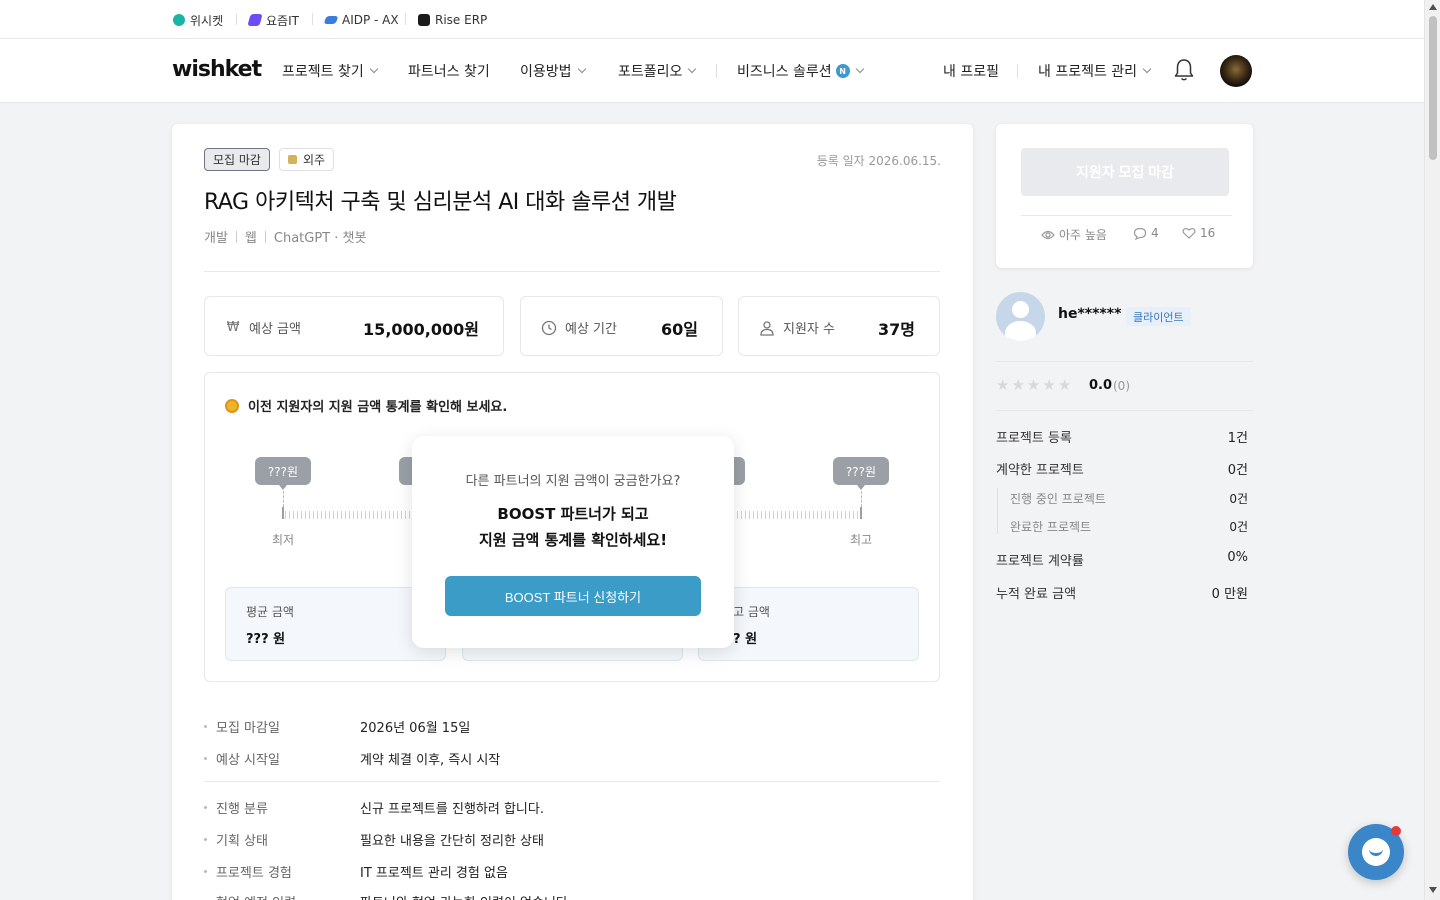 This screenshot has width=1440, height=900. Describe the element at coordinates (452, 841) in the screenshot. I see `info-value: 필요한 내용을 간단히 정리한 상태` at that location.